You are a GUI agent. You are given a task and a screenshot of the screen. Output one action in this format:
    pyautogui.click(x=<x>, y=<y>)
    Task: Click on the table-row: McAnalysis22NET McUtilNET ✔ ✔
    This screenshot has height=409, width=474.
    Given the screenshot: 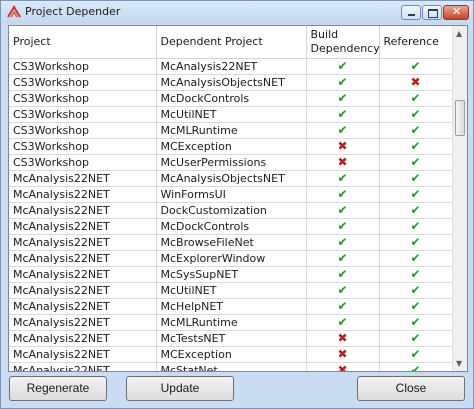 What is the action you would take?
    pyautogui.click(x=230, y=290)
    